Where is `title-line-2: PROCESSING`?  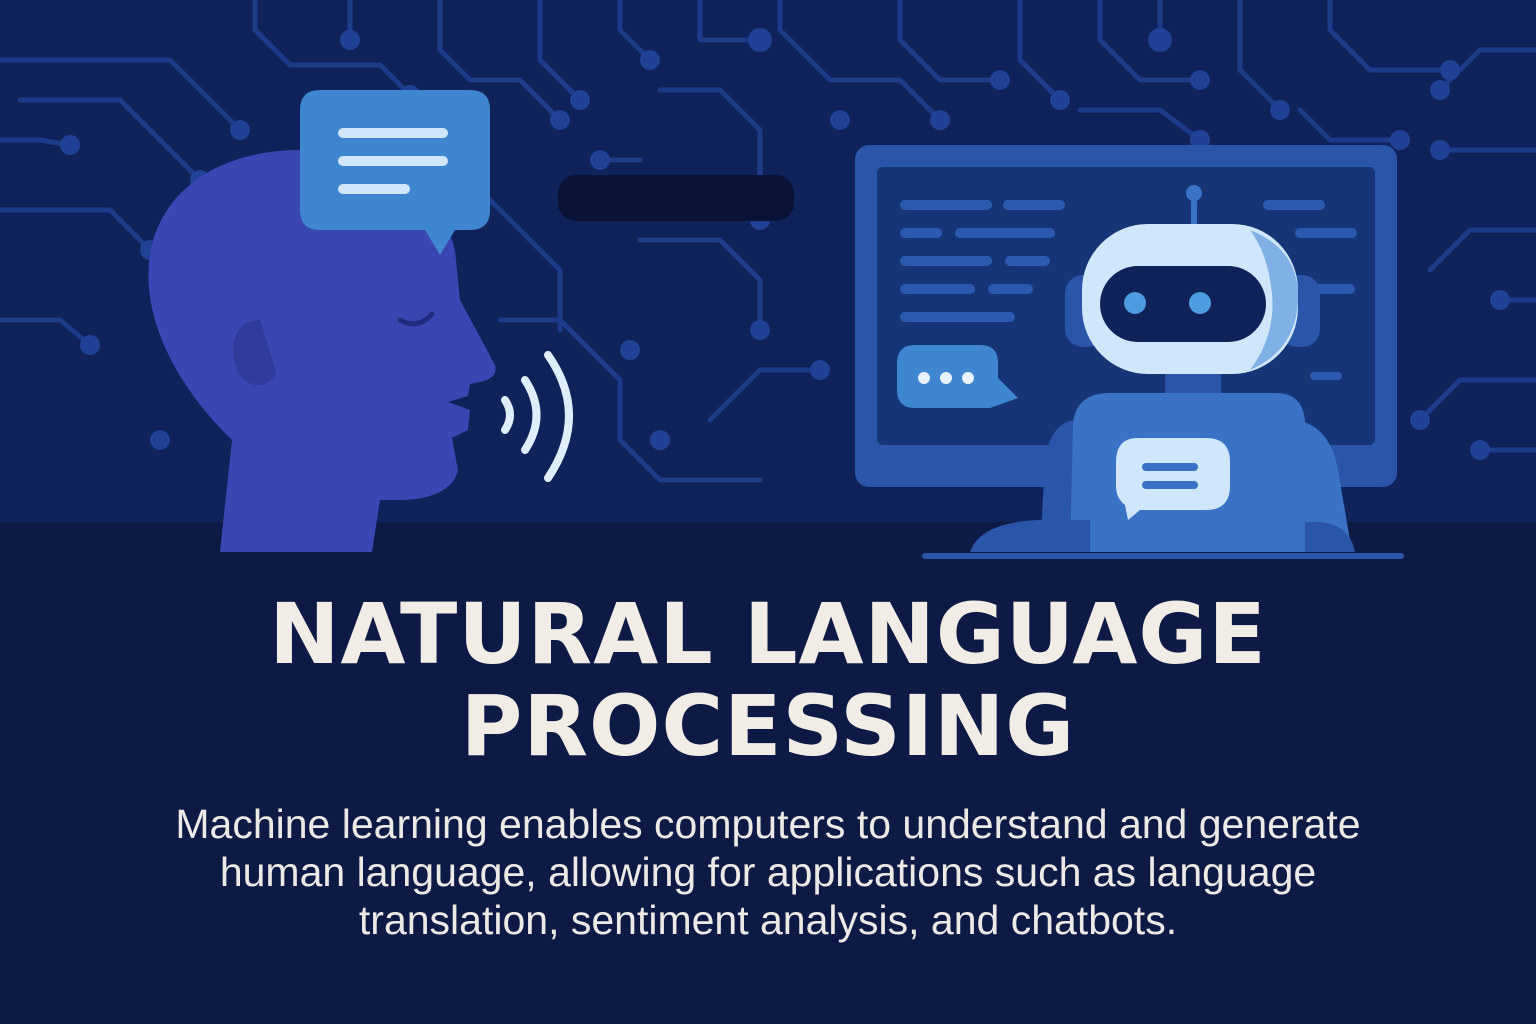
title-line-2: PROCESSING is located at coordinates (768, 726).